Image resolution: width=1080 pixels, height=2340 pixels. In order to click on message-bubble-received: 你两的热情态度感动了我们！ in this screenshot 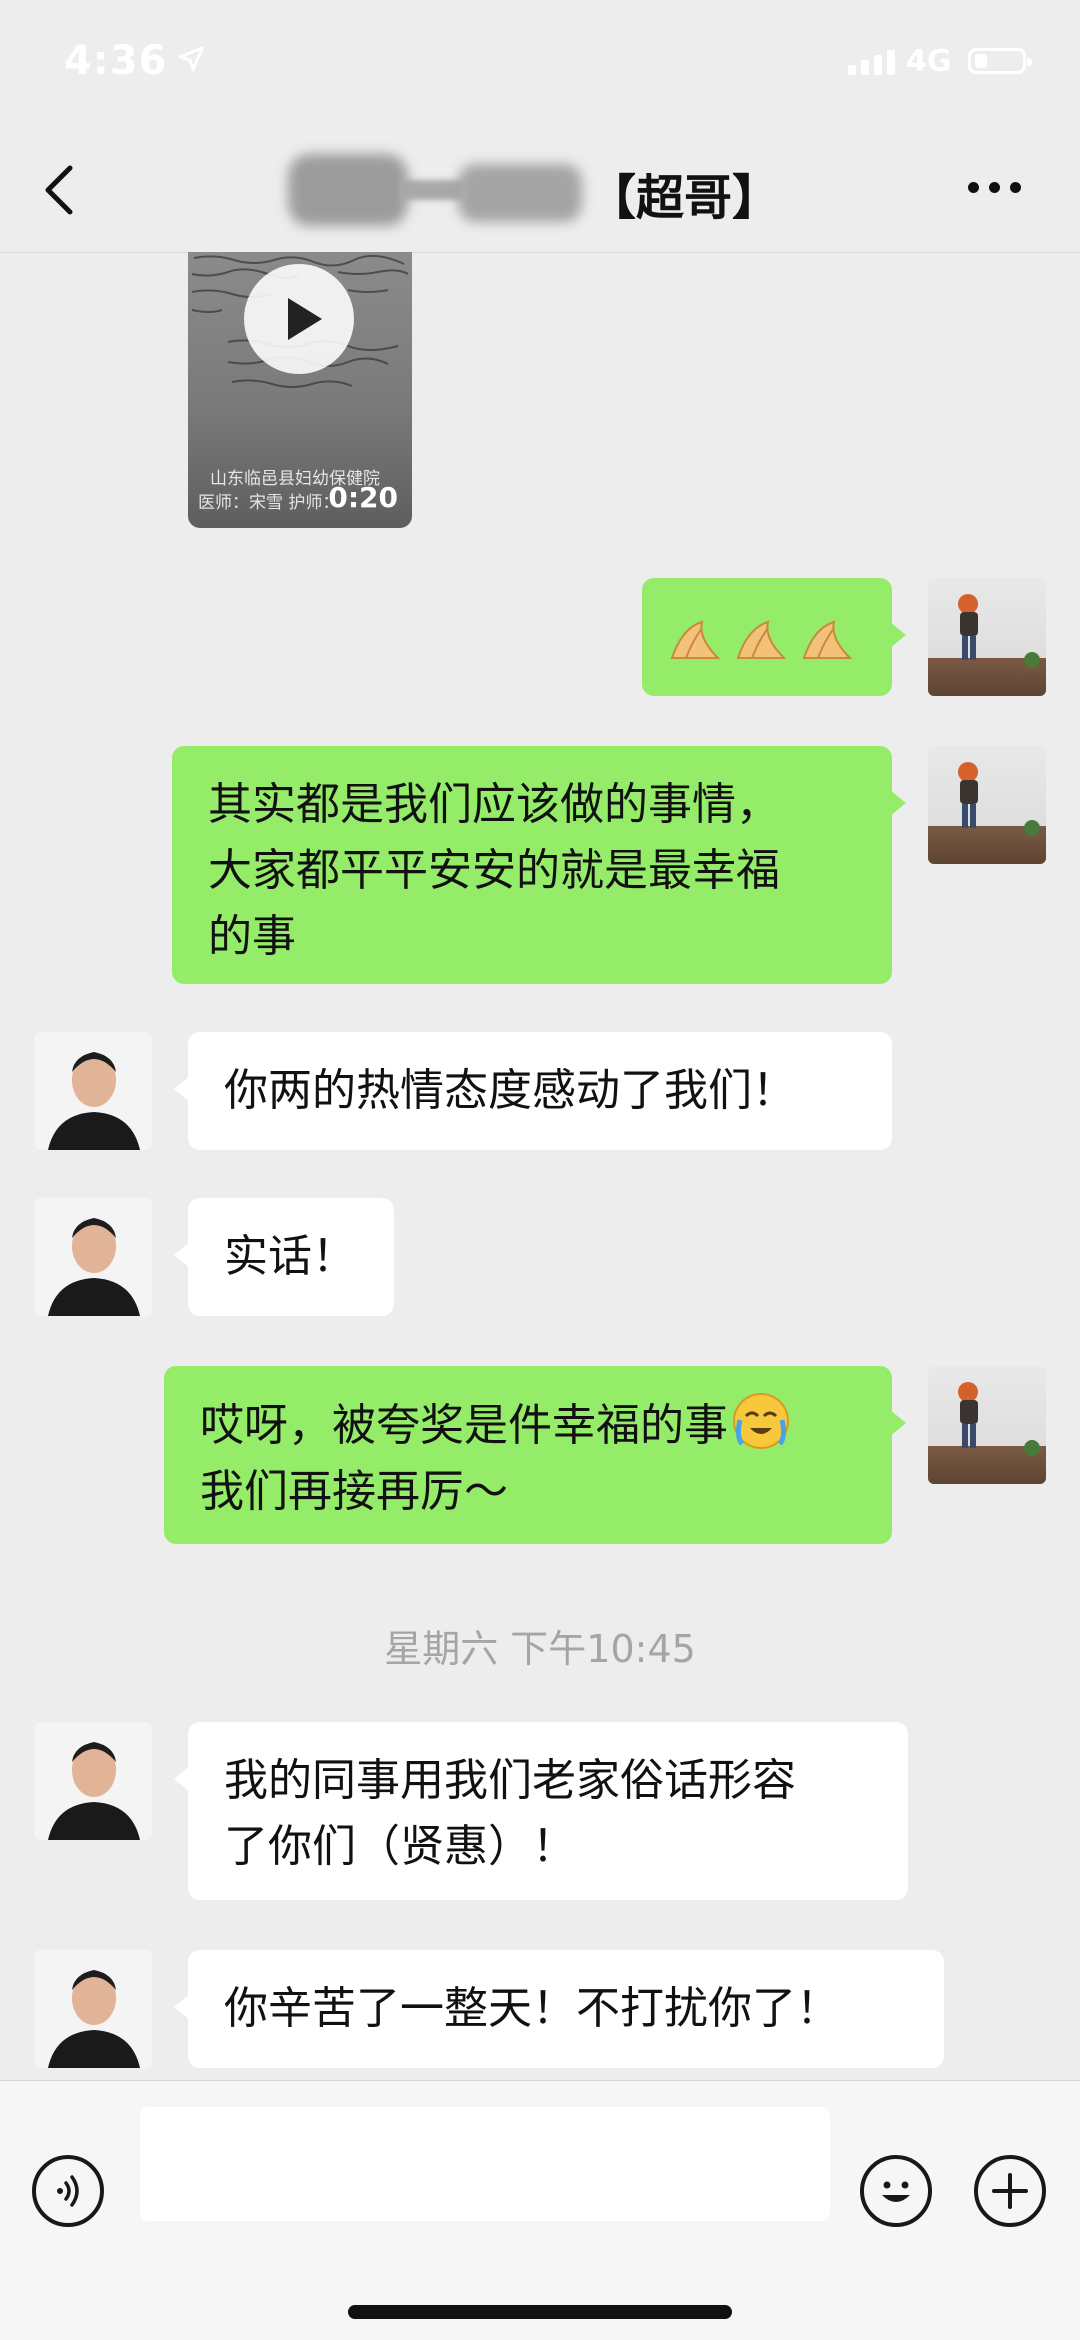, I will do `click(533, 1091)`.